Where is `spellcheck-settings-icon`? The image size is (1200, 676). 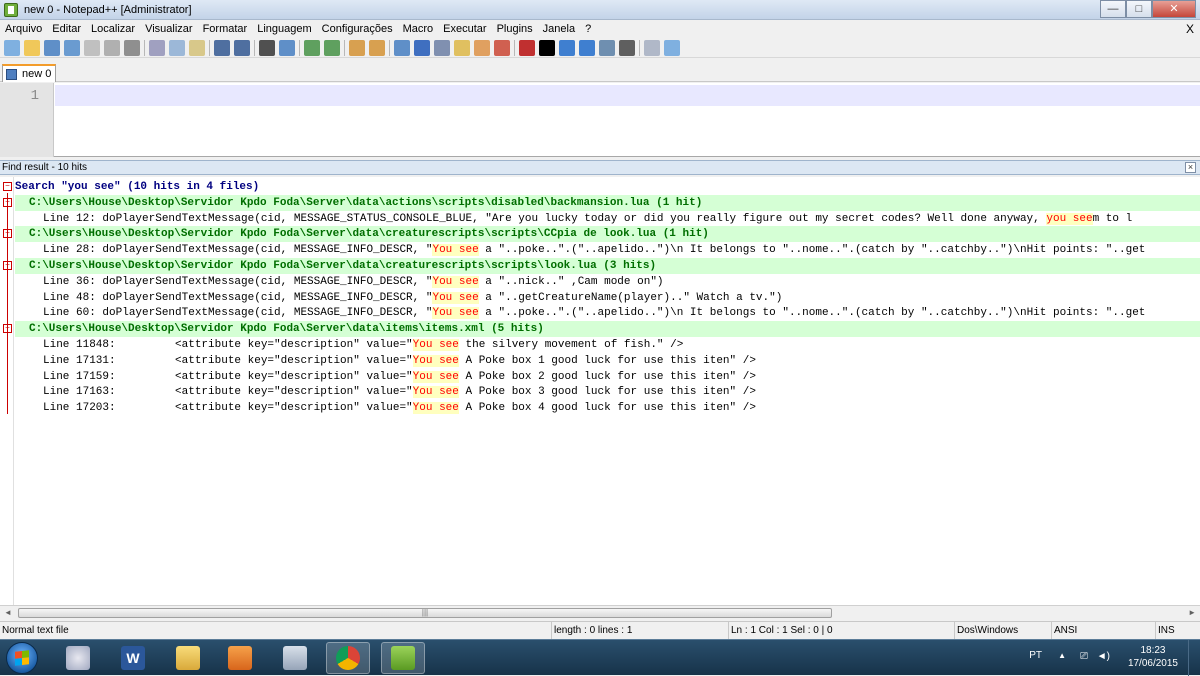 spellcheck-settings-icon is located at coordinates (672, 47).